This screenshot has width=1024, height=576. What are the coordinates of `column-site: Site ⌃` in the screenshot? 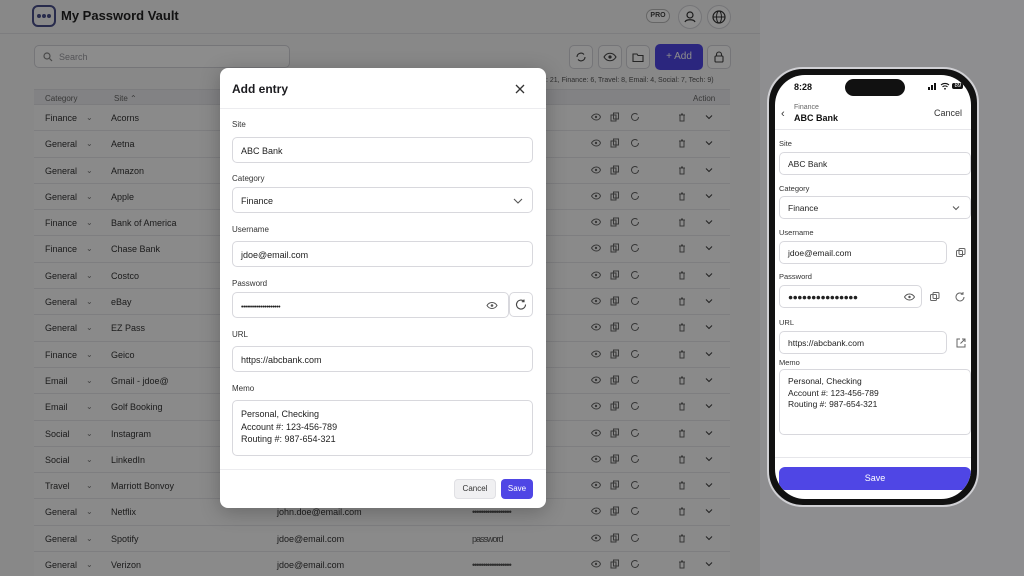 It's located at (125, 98).